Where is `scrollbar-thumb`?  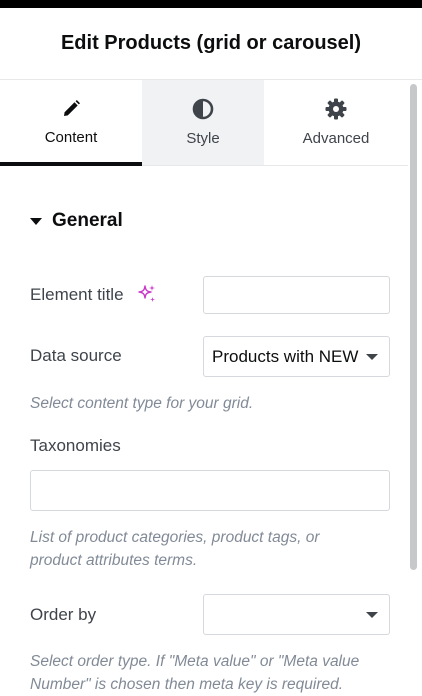 scrollbar-thumb is located at coordinates (413, 327).